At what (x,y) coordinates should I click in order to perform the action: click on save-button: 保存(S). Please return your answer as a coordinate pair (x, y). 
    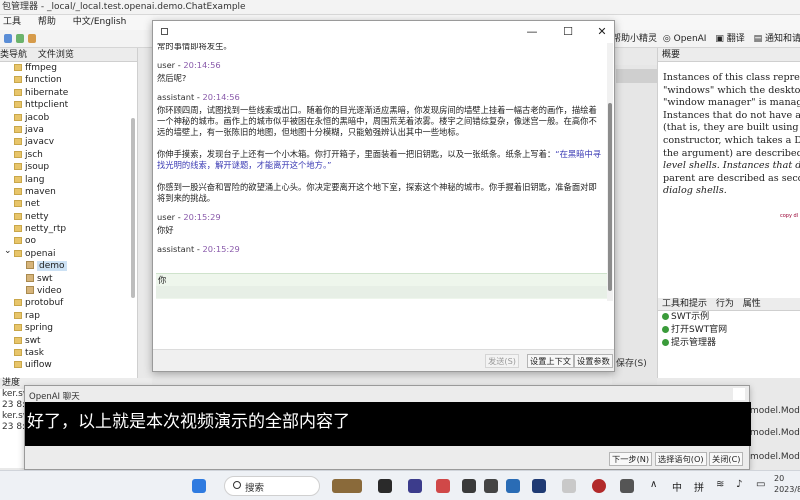
    Looking at the image, I should click on (631, 362).